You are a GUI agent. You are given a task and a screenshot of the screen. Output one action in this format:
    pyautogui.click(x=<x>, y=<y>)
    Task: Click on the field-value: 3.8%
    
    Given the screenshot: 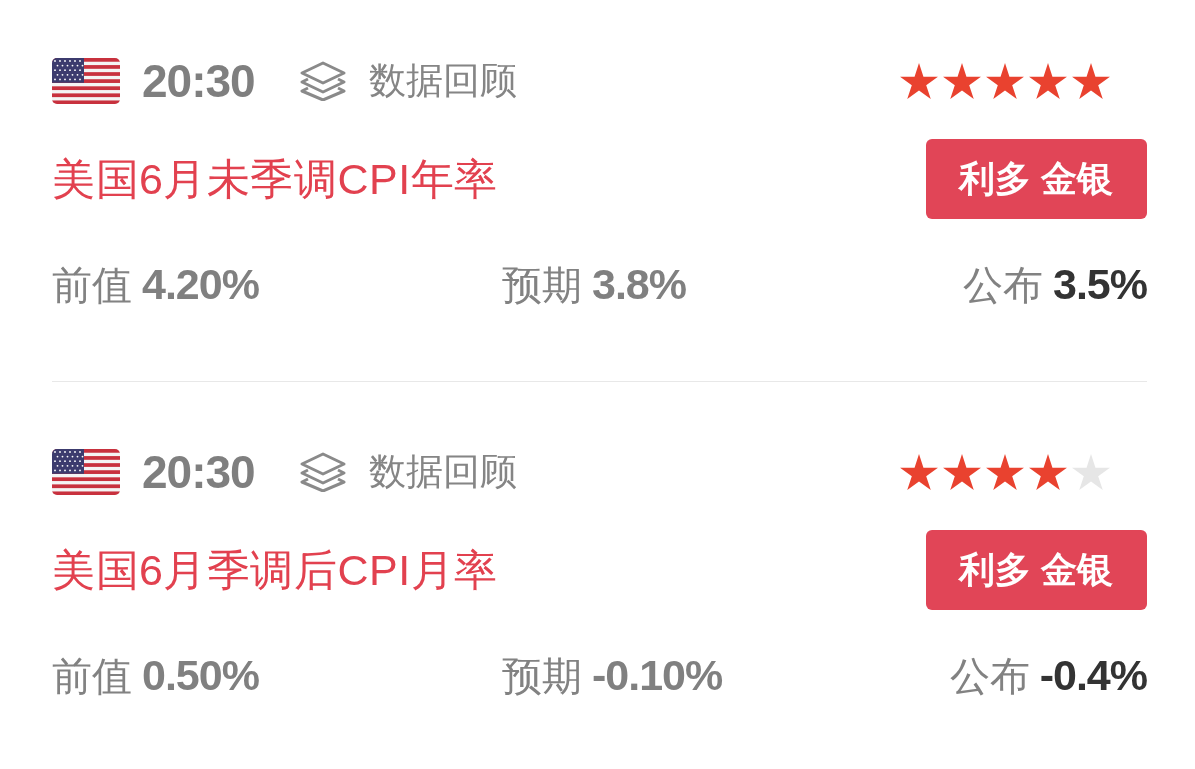 What is the action you would take?
    pyautogui.click(x=639, y=284)
    